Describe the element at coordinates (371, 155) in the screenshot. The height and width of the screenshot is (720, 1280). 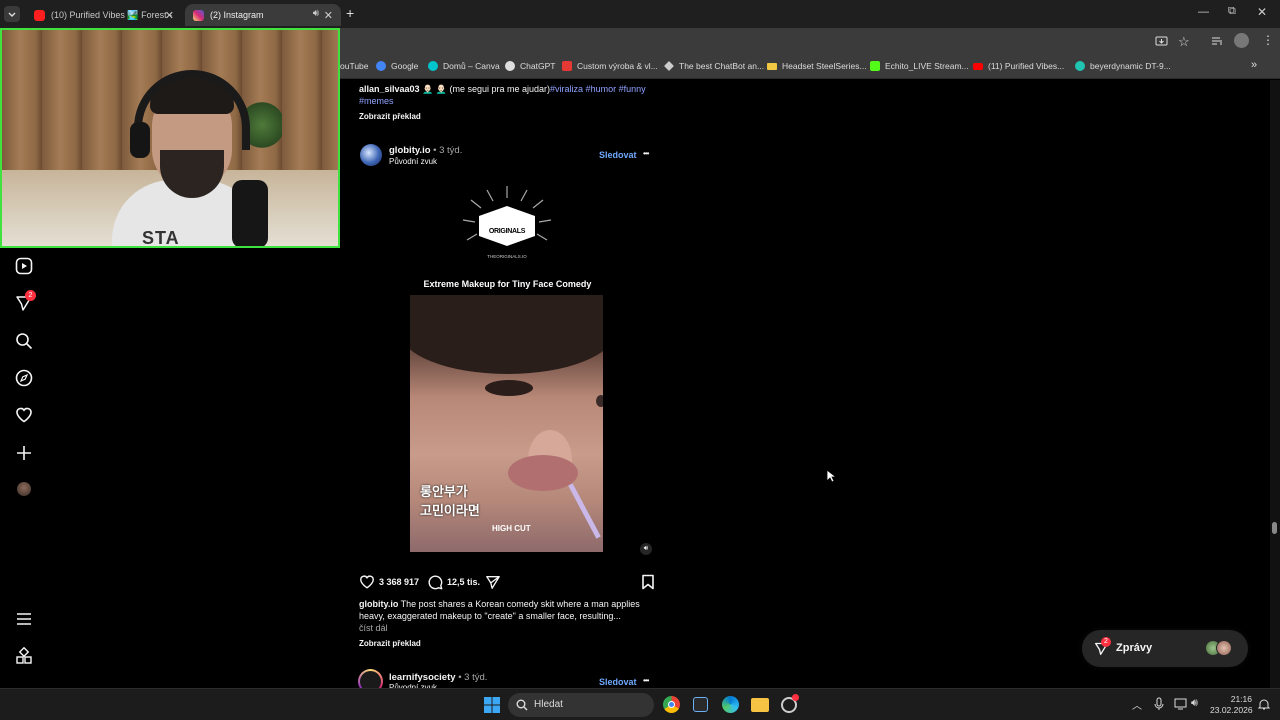
I see `post-author-avatar` at that location.